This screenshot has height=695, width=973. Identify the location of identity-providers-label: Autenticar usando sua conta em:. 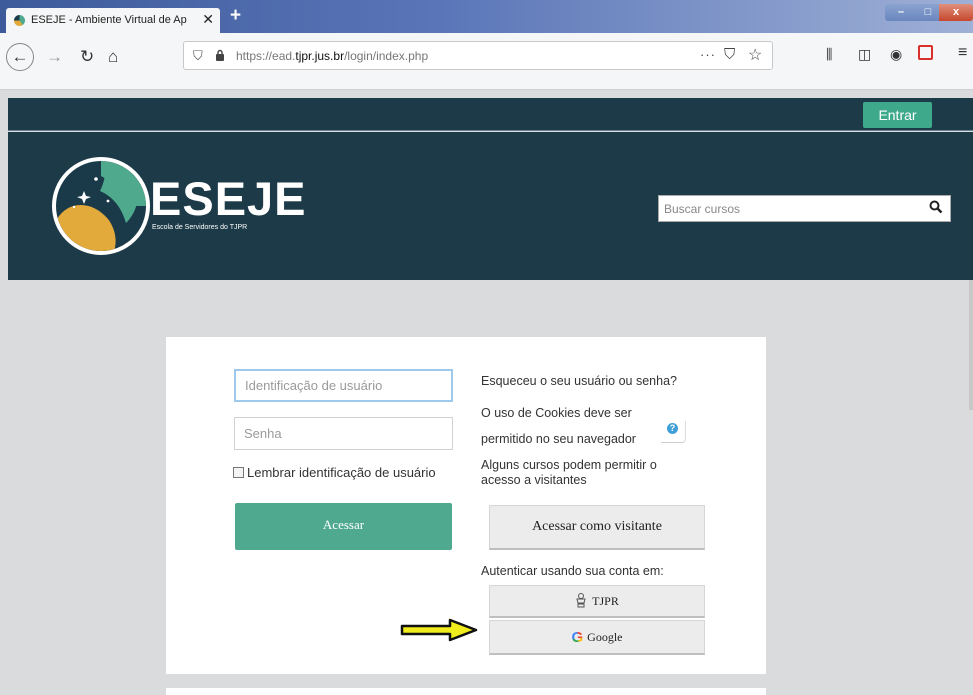
(572, 571).